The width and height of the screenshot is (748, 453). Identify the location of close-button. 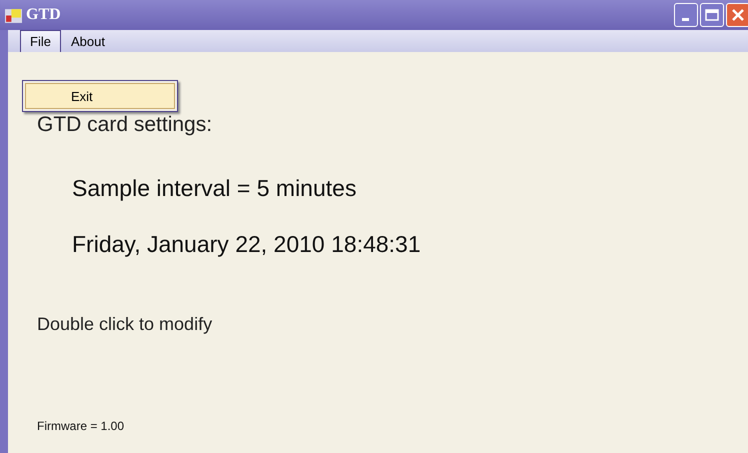
(737, 15).